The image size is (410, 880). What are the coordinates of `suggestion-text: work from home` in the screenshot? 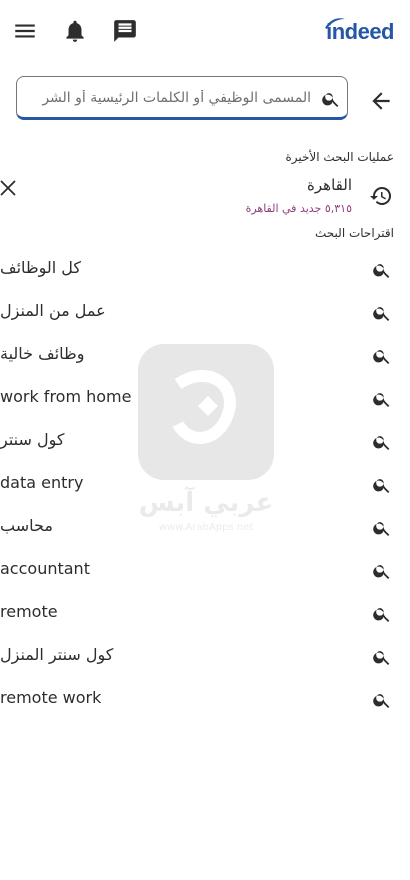 It's located at (66, 396).